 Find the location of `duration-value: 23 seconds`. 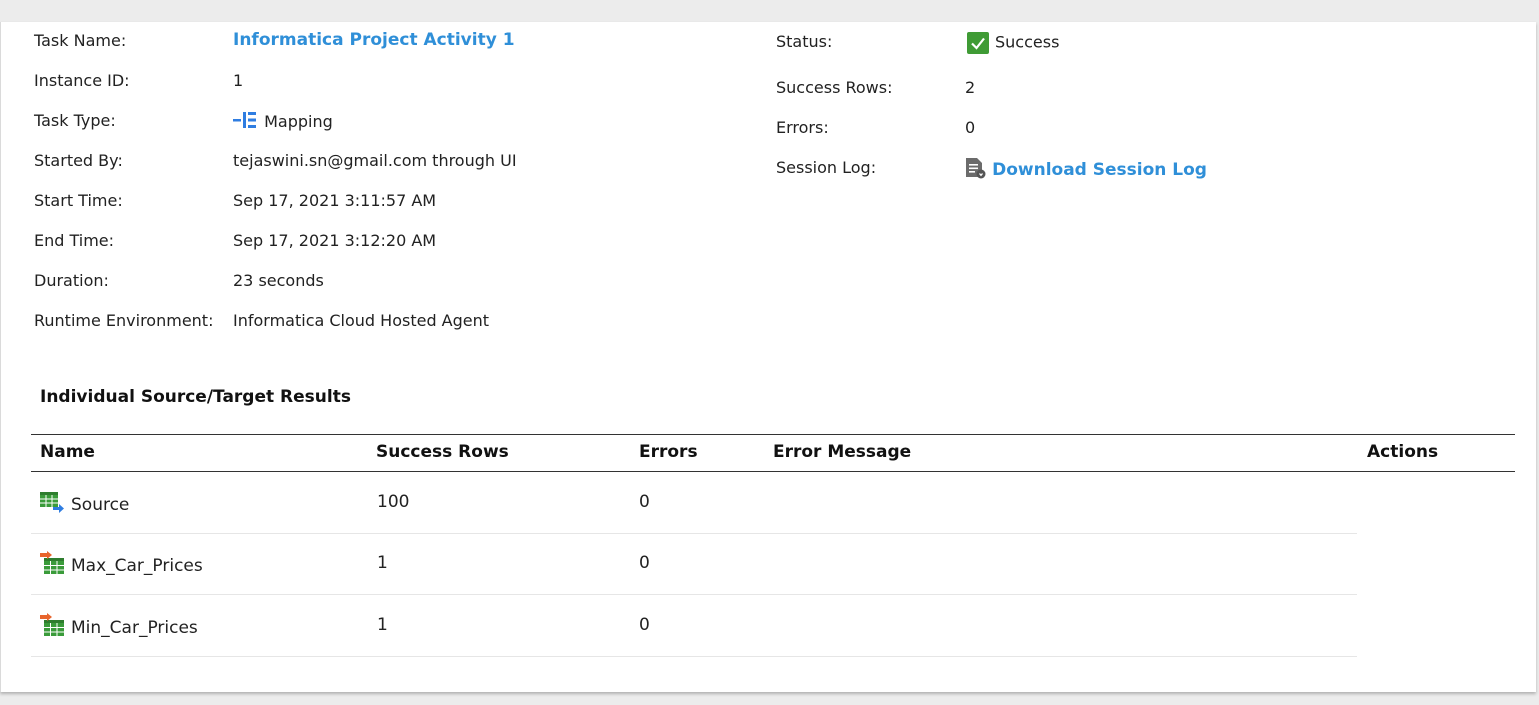

duration-value: 23 seconds is located at coordinates (278, 280).